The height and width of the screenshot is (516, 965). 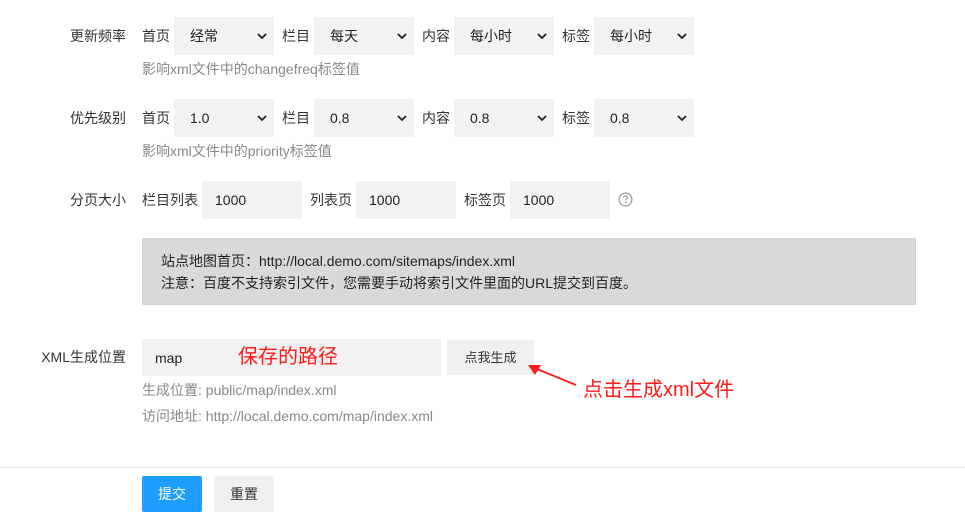 I want to click on priority-tag-select: 0.8, so click(x=644, y=118).